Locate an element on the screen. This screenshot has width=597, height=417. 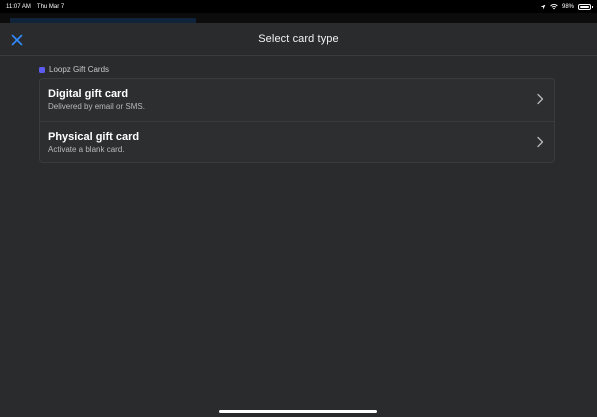
option-title: Physical gift card is located at coordinates (94, 137).